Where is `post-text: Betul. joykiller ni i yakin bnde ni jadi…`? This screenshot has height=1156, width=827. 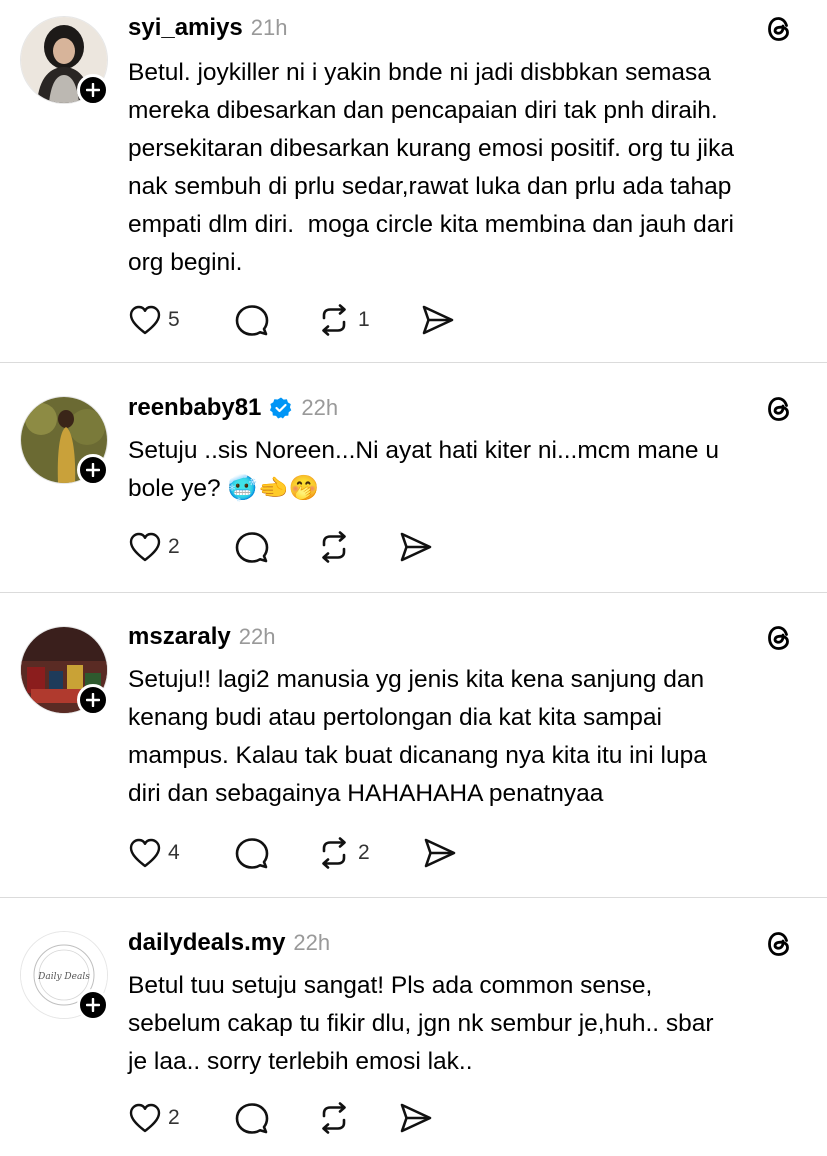 post-text: Betul. joykiller ni i yakin bnde ni jadi… is located at coordinates (431, 167).